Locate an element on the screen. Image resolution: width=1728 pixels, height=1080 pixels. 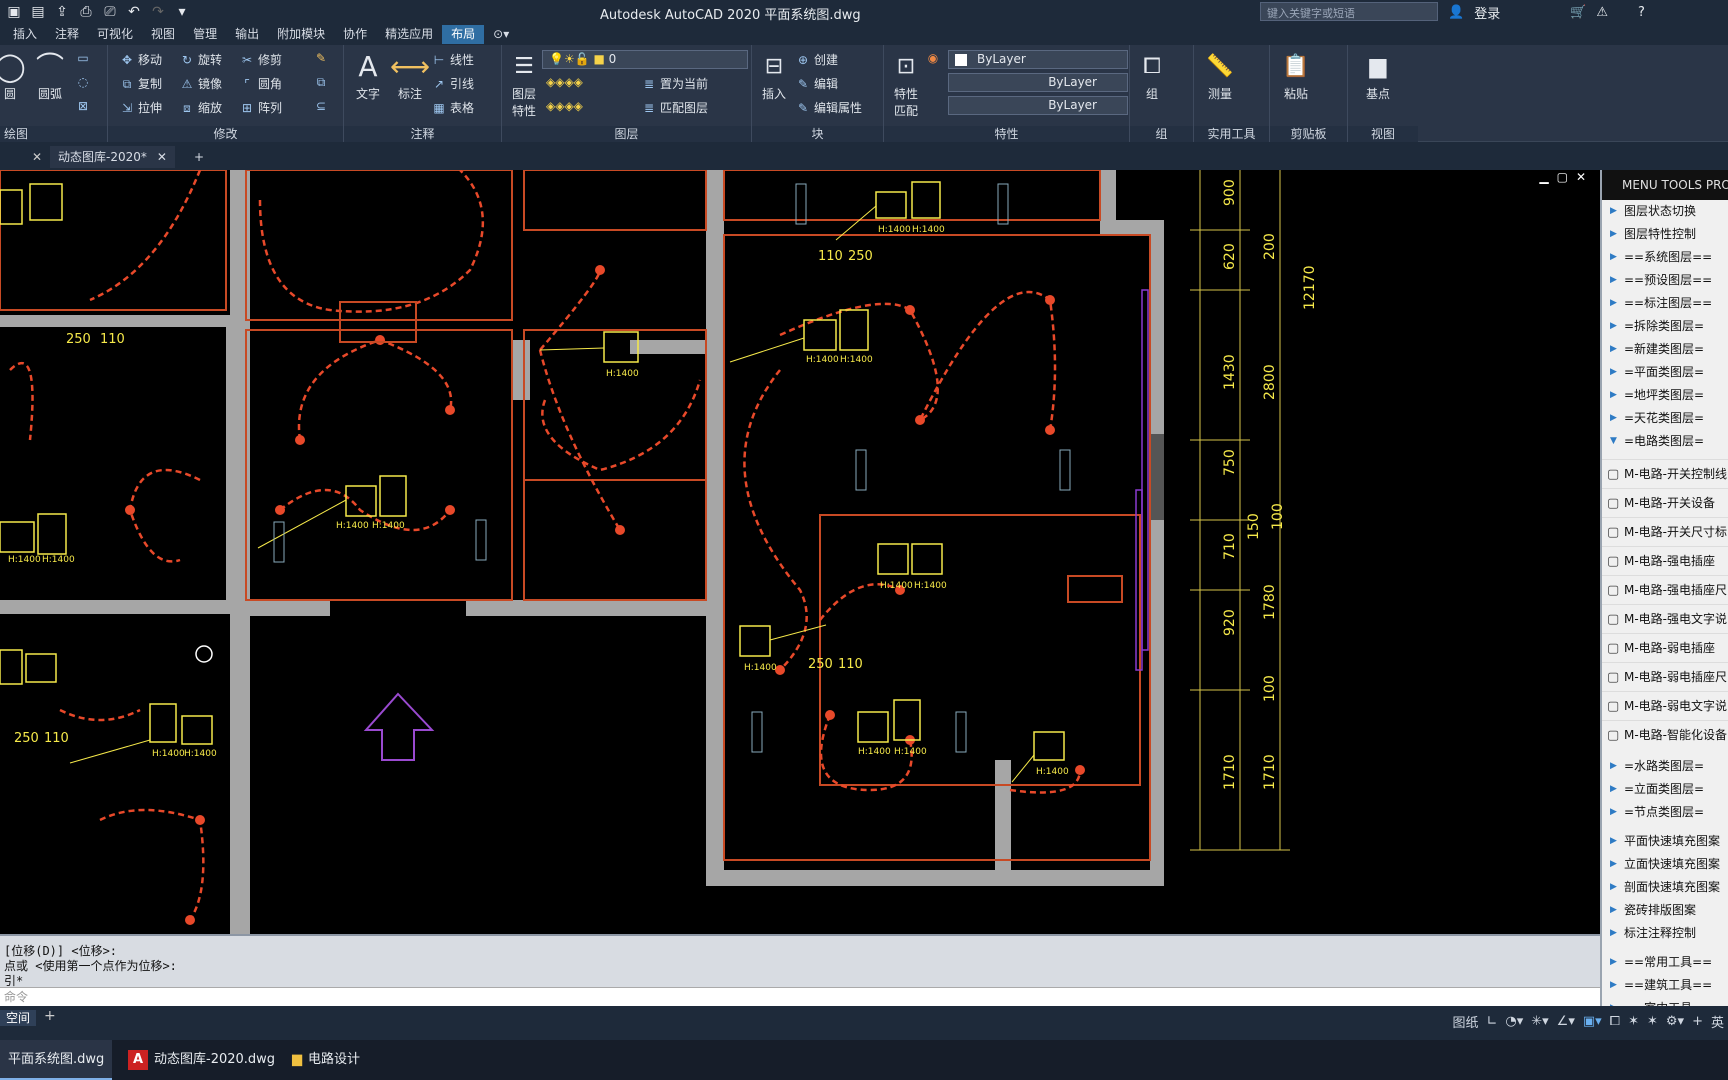
layer-tools-row2: ◈◈◈◈ is located at coordinates (564, 106).